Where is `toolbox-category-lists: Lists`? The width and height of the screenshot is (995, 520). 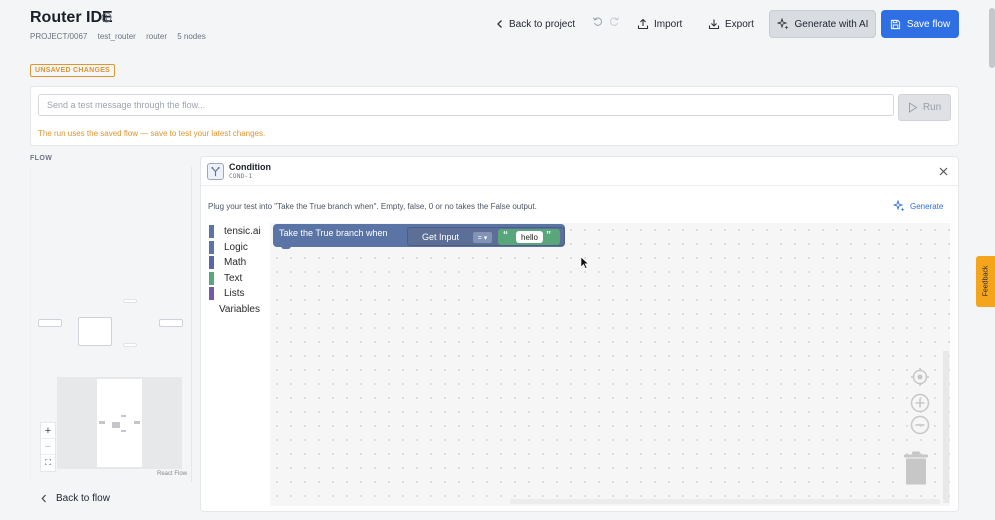
toolbox-category-lists: Lists is located at coordinates (227, 293).